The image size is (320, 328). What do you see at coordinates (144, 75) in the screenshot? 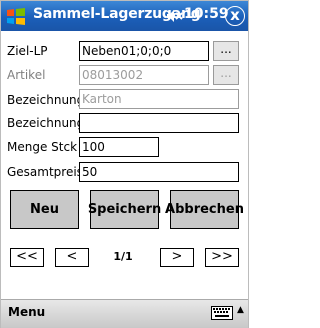
I see `artikel-field: 08013002` at bounding box center [144, 75].